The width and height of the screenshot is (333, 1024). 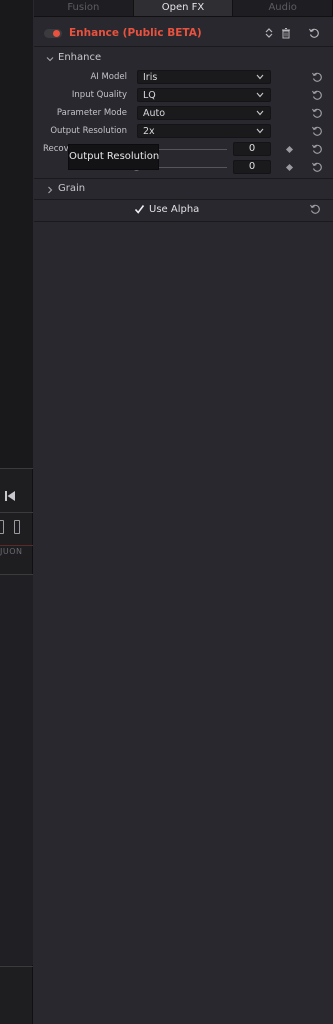 I want to click on tab-fusion: Fusion, so click(x=84, y=8).